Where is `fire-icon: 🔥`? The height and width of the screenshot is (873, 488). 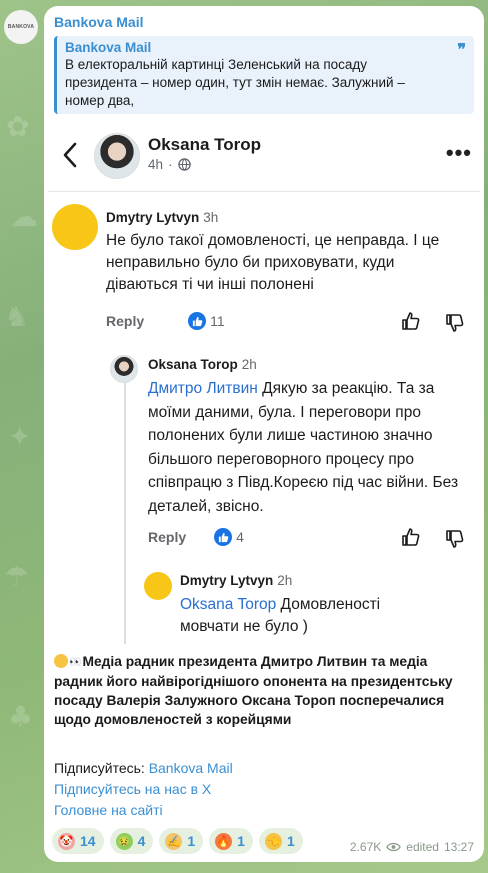
fire-icon: 🔥 is located at coordinates (224, 841).